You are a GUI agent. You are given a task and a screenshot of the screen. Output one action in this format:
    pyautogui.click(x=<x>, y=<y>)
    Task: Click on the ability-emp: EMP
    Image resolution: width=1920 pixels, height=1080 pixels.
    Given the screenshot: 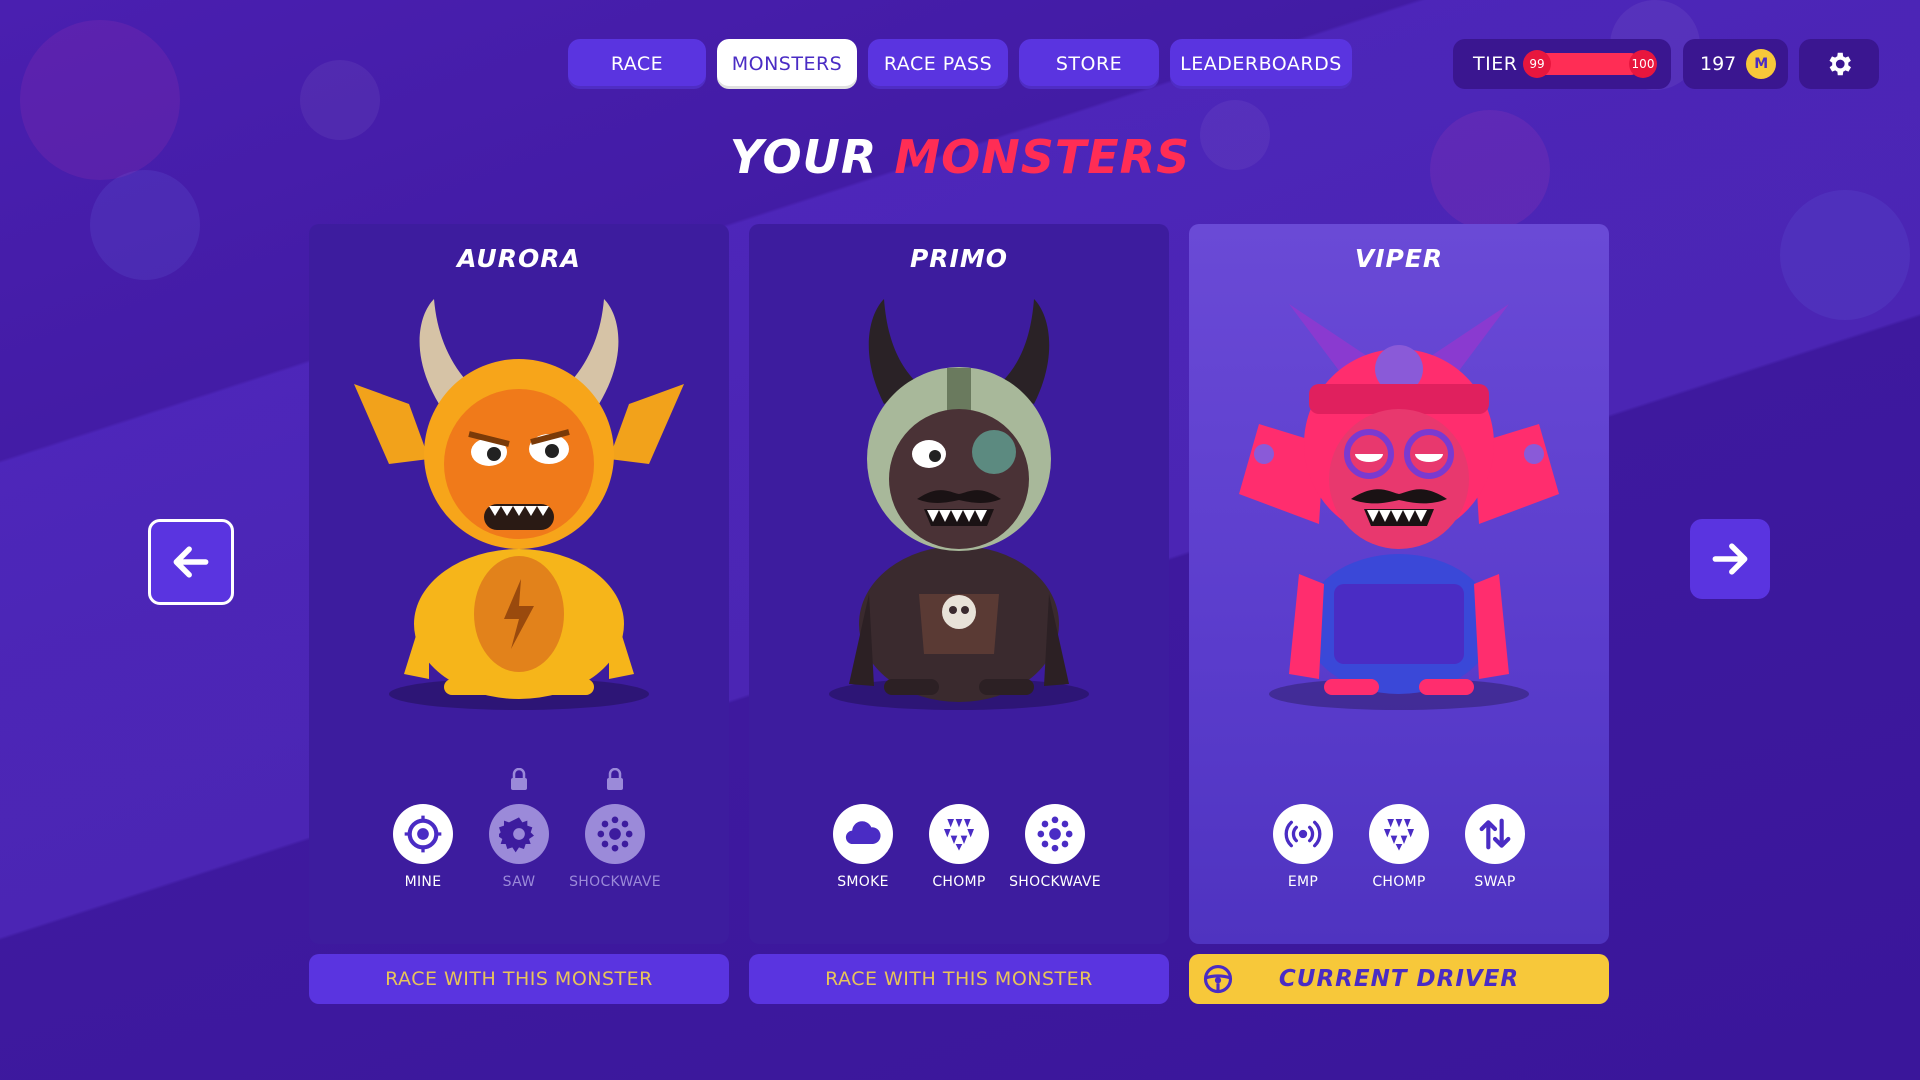 What is the action you would take?
    pyautogui.click(x=1303, y=847)
    